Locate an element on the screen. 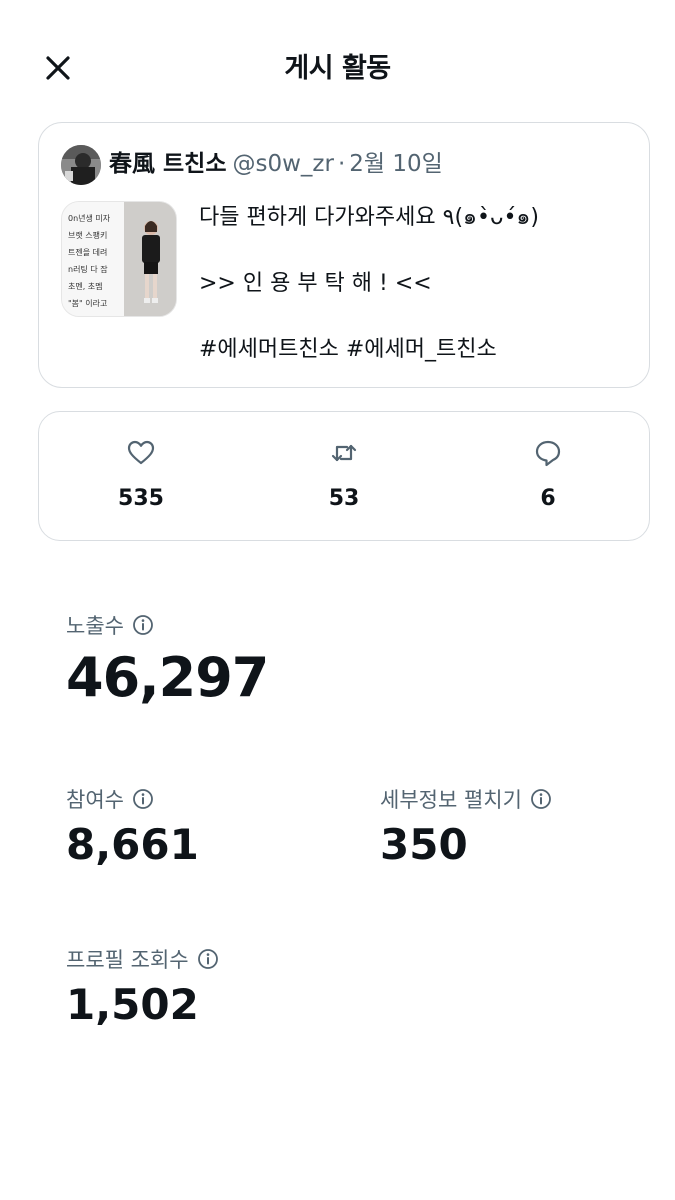  thumbnail-photo is located at coordinates (150, 259).